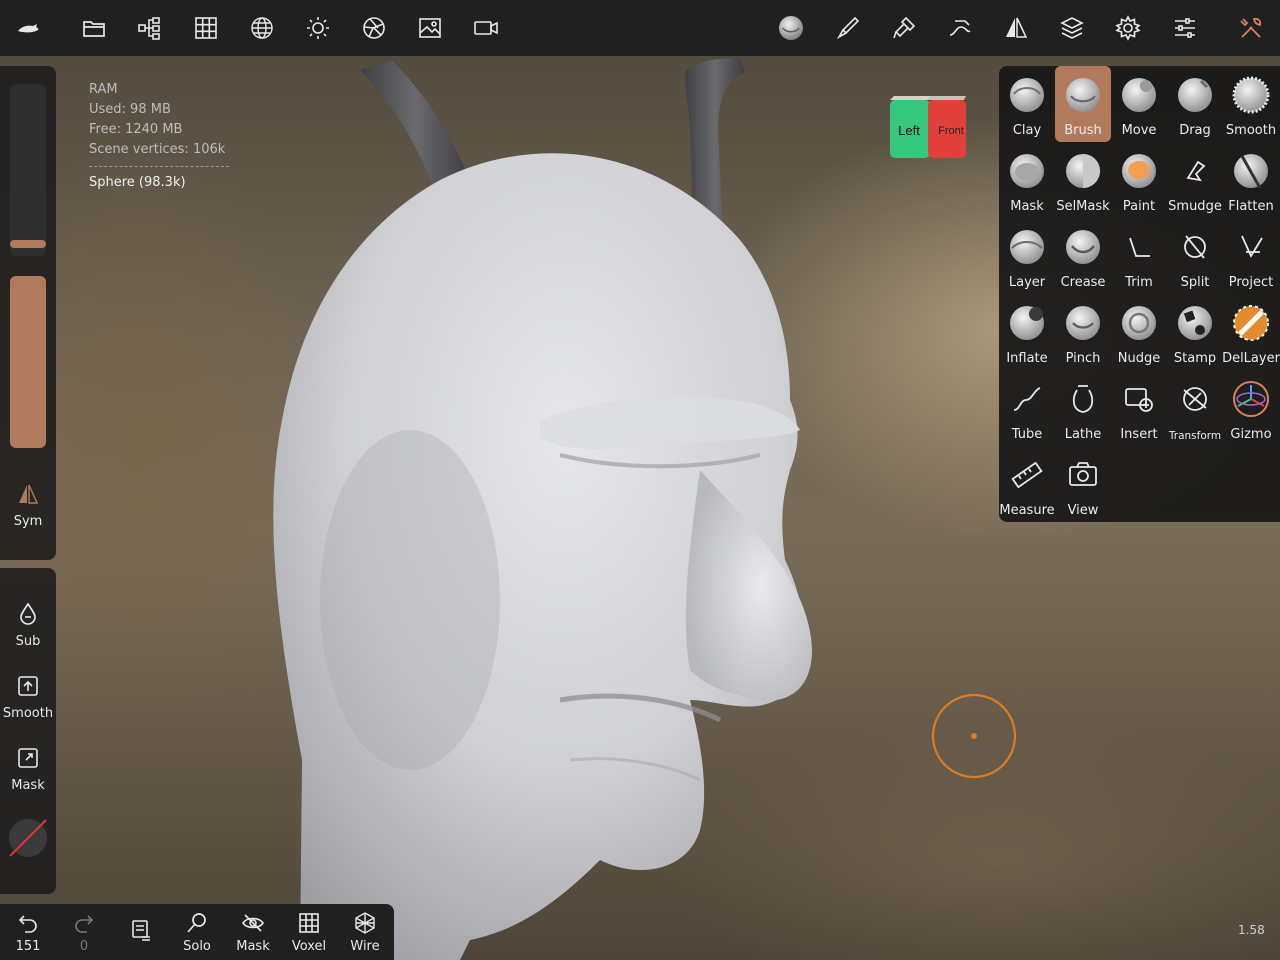 The height and width of the screenshot is (960, 1280). I want to click on ram-free: Free: 1240 MB, so click(136, 129).